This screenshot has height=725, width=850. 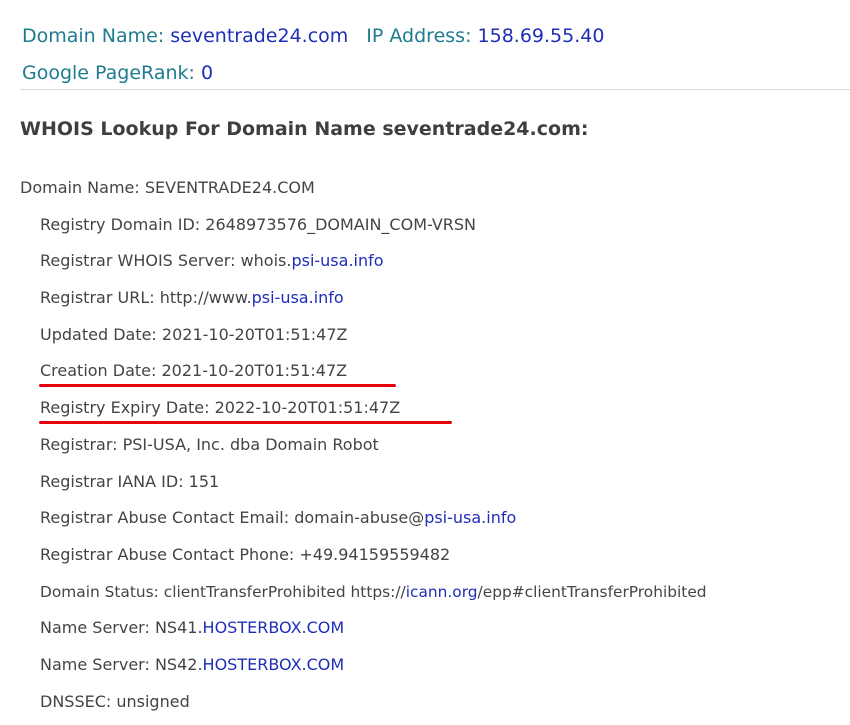 What do you see at coordinates (363, 487) in the screenshot?
I see `whois-iana-id: Registrar IANA ID: 151` at bounding box center [363, 487].